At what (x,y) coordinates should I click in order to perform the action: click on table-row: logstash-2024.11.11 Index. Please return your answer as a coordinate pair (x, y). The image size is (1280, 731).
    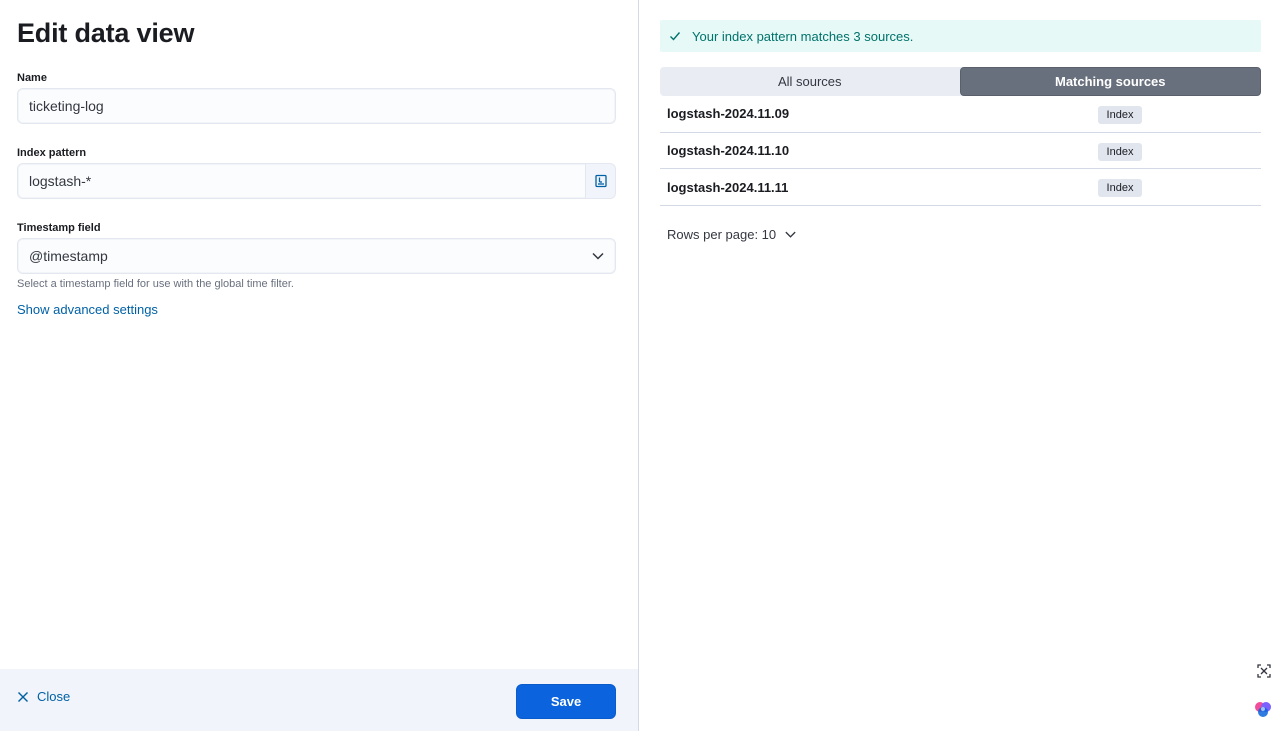
    Looking at the image, I should click on (960, 188).